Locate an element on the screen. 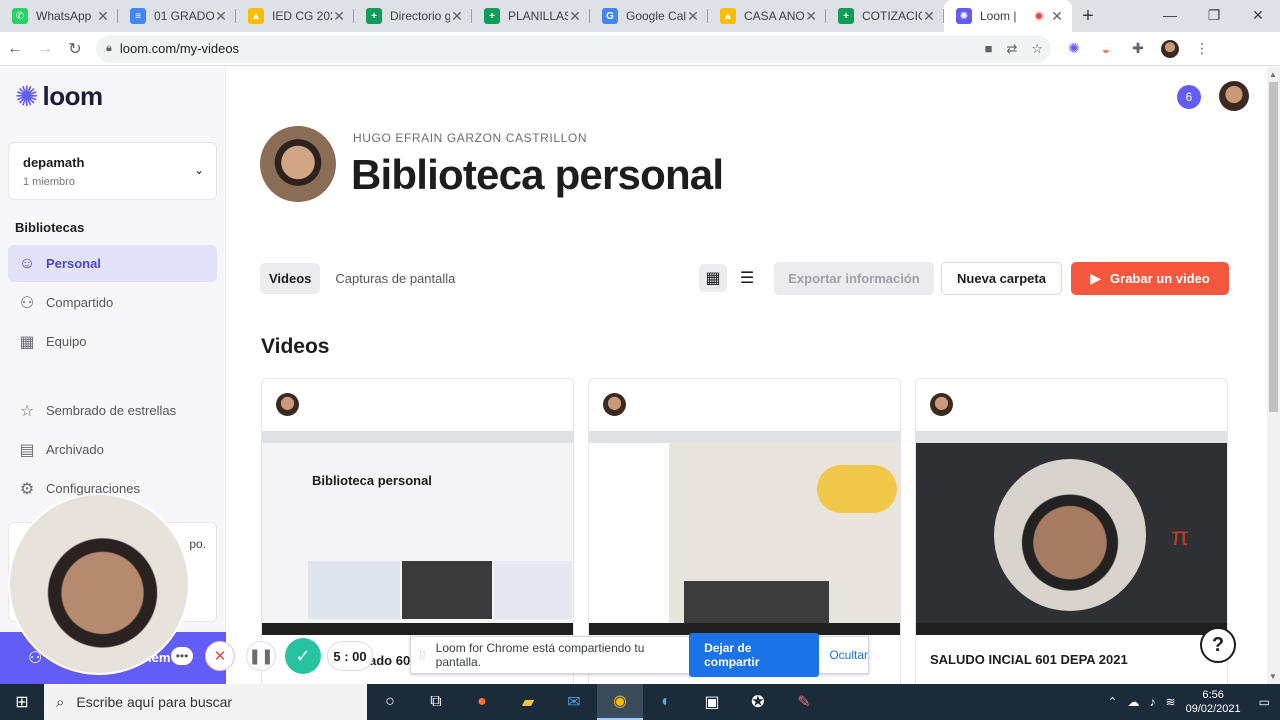 The image size is (1280, 720). extension-icon: ◒ is located at coordinates (1106, 49).